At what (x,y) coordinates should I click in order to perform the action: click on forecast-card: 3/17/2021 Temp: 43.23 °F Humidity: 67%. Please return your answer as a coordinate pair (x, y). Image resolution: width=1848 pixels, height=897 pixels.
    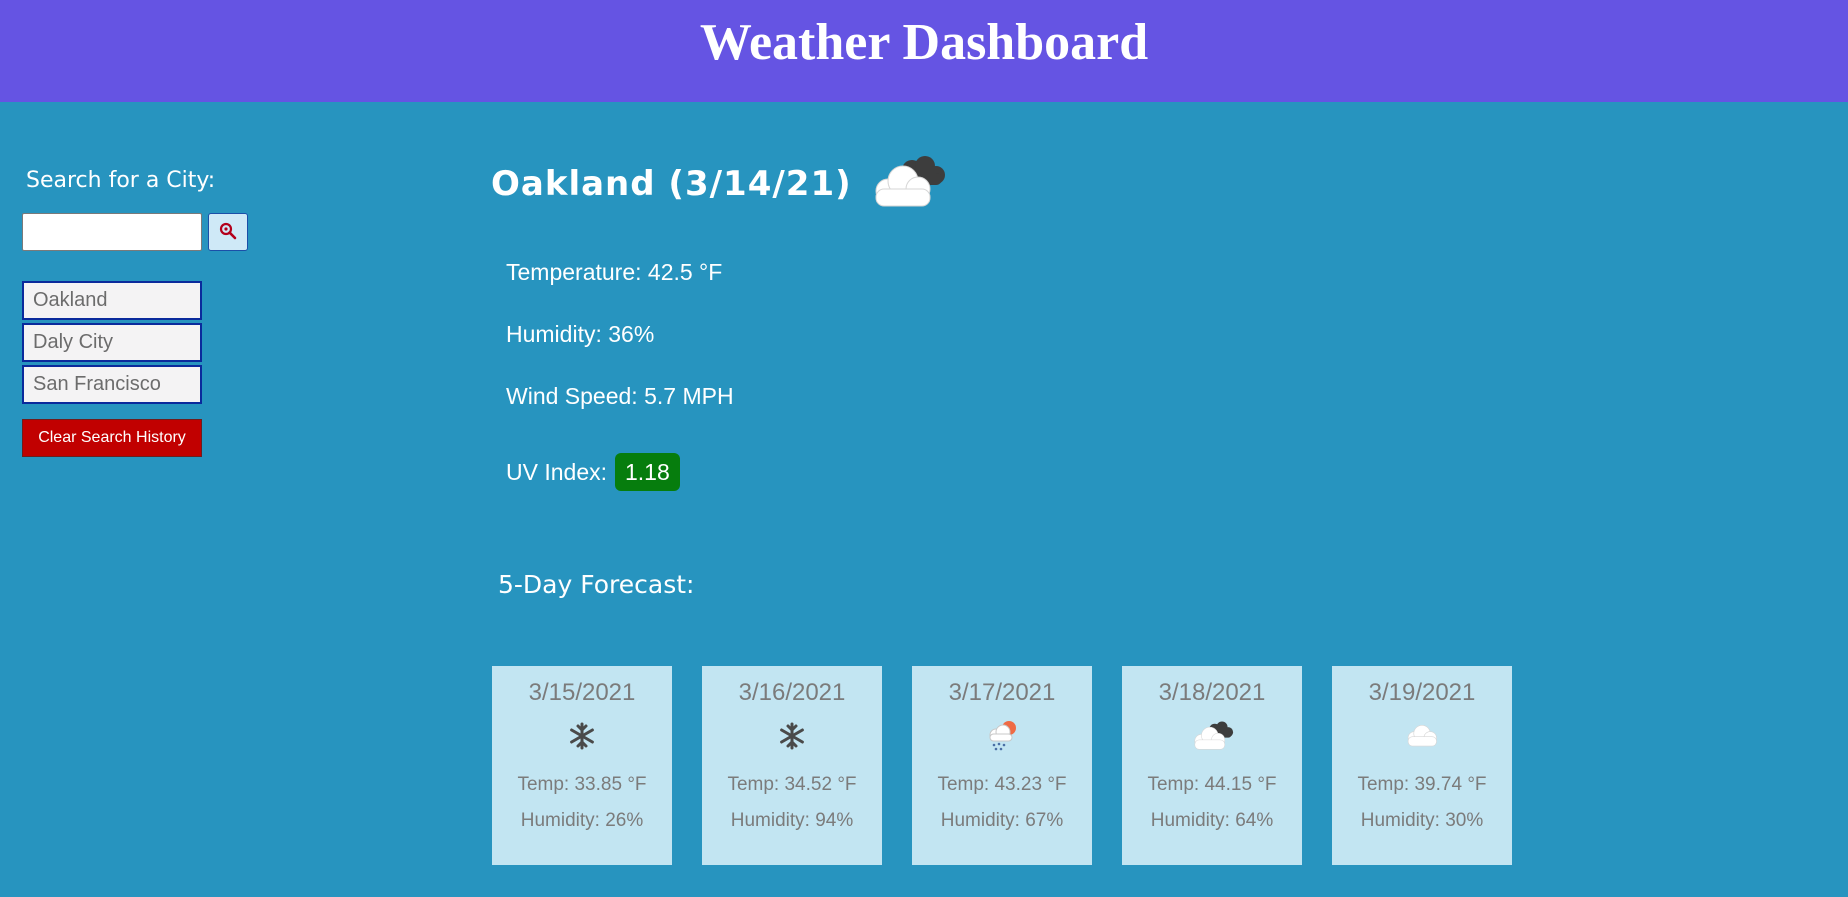
    Looking at the image, I should click on (1002, 765).